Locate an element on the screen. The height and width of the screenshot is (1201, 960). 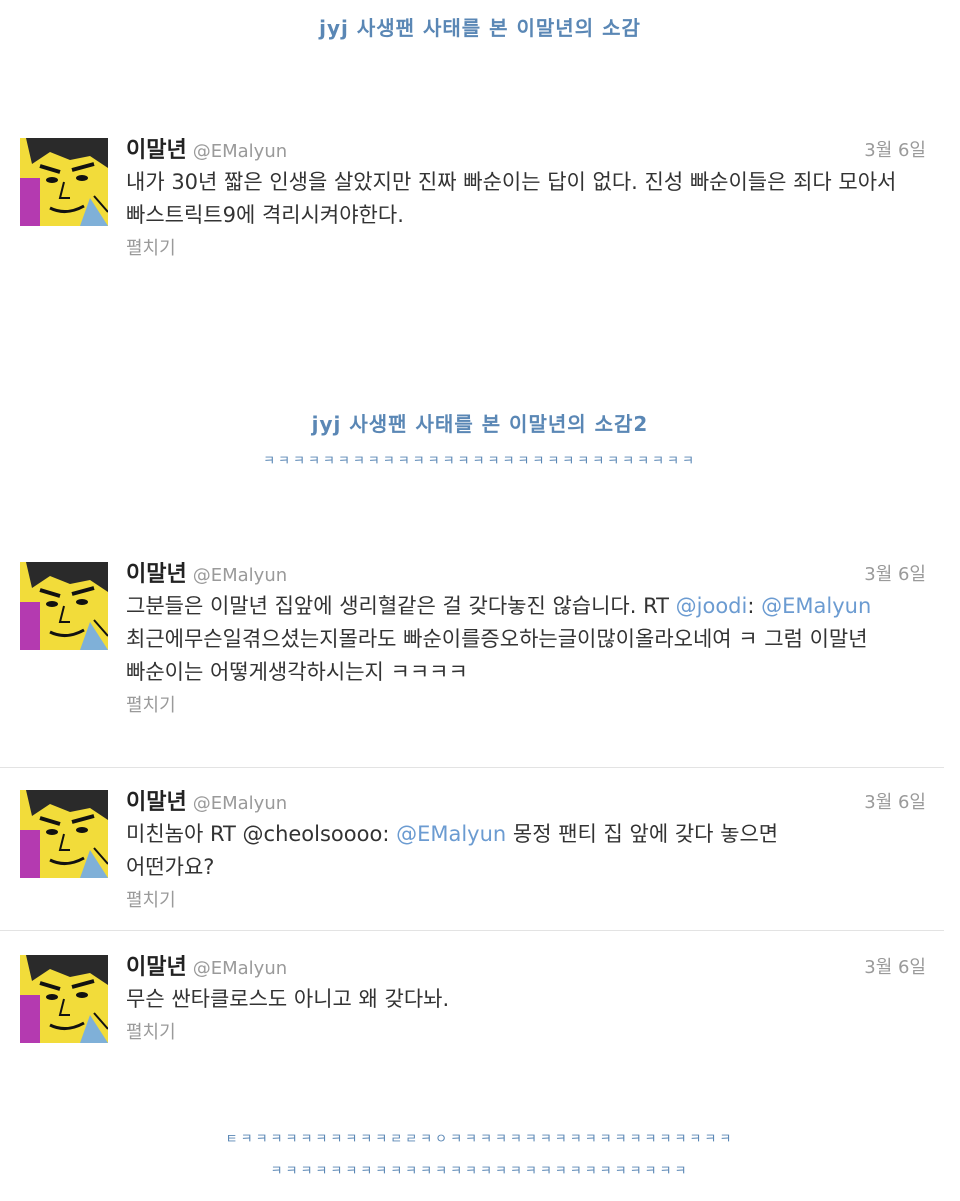
tweet-text: 무슨 싼타클로스도 아니고 왜 갖다놔. is located at coordinates (288, 999).